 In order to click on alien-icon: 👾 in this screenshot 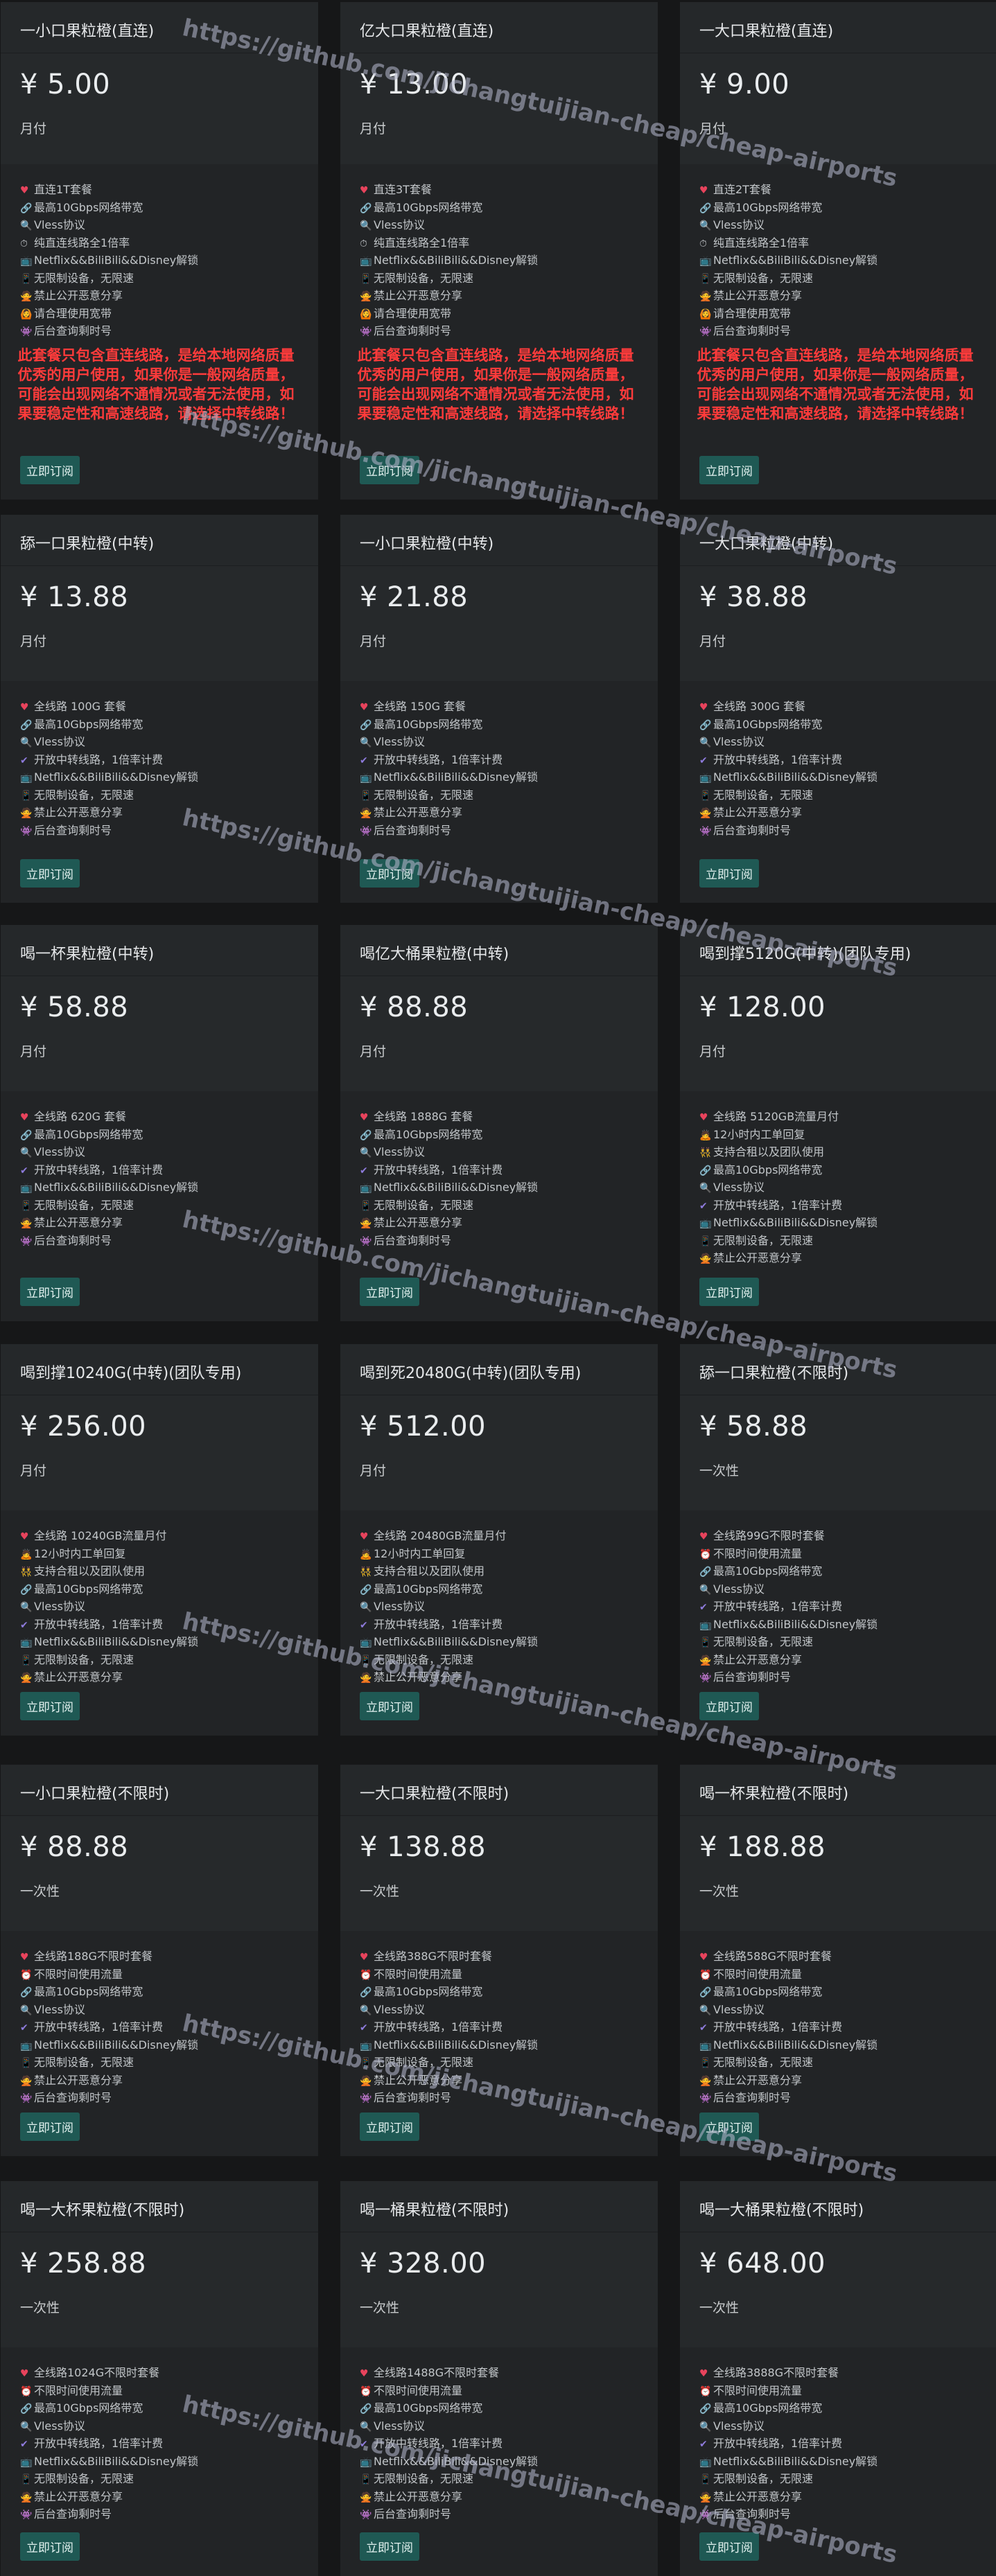, I will do `click(26, 831)`.